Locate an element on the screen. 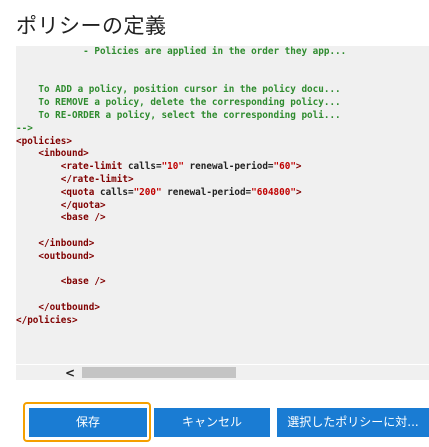 Image resolution: width=429 pixels, height=447 pixels. code-line: --> is located at coordinates (181, 129).